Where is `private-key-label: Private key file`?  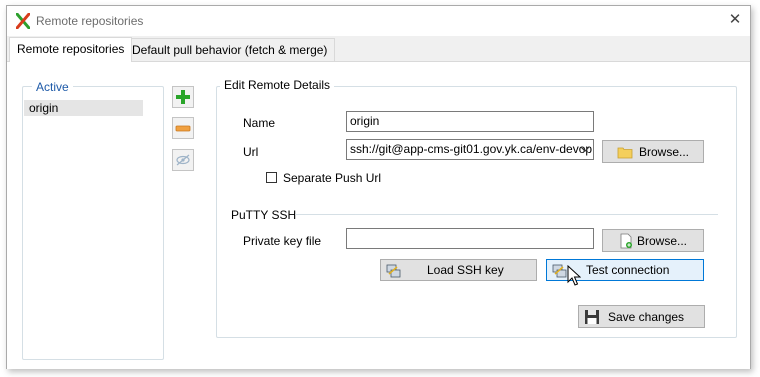
private-key-label: Private key file is located at coordinates (282, 241).